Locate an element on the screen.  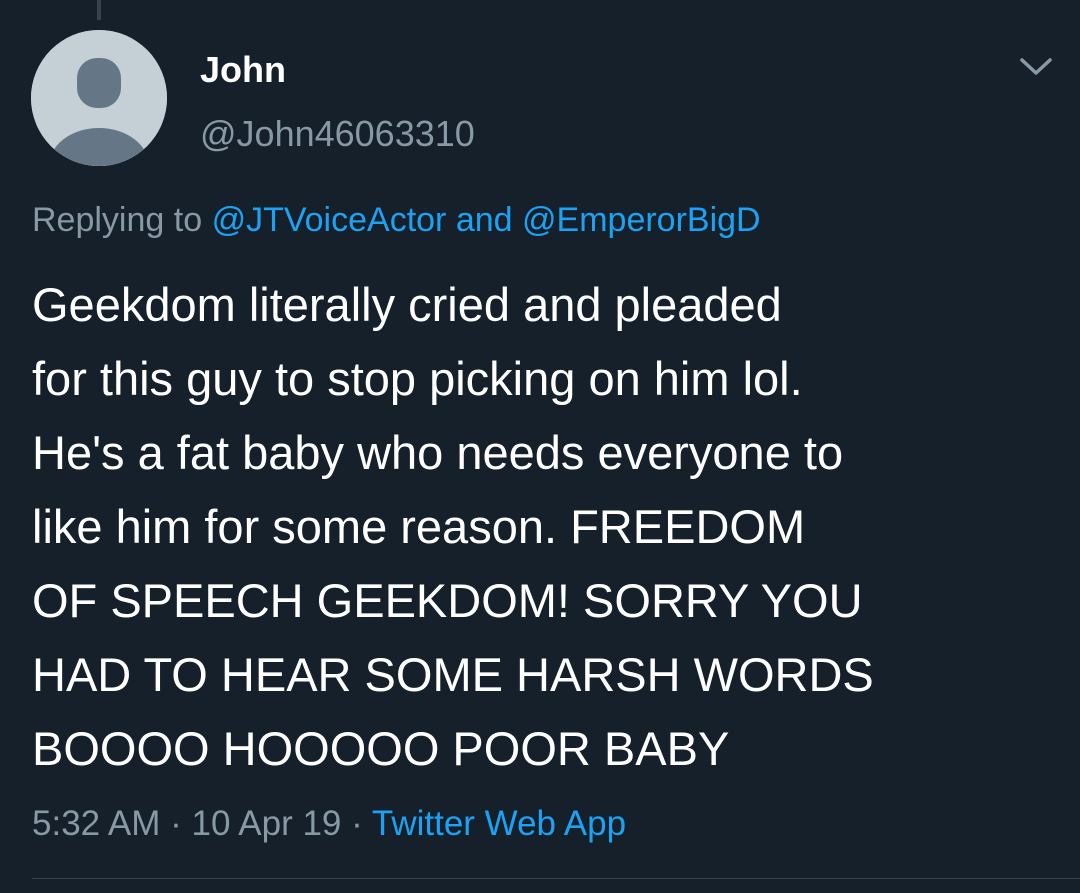
tweet-meta: 5:32 AM · 10 Apr 19 · Twitter Web App is located at coordinates (329, 824).